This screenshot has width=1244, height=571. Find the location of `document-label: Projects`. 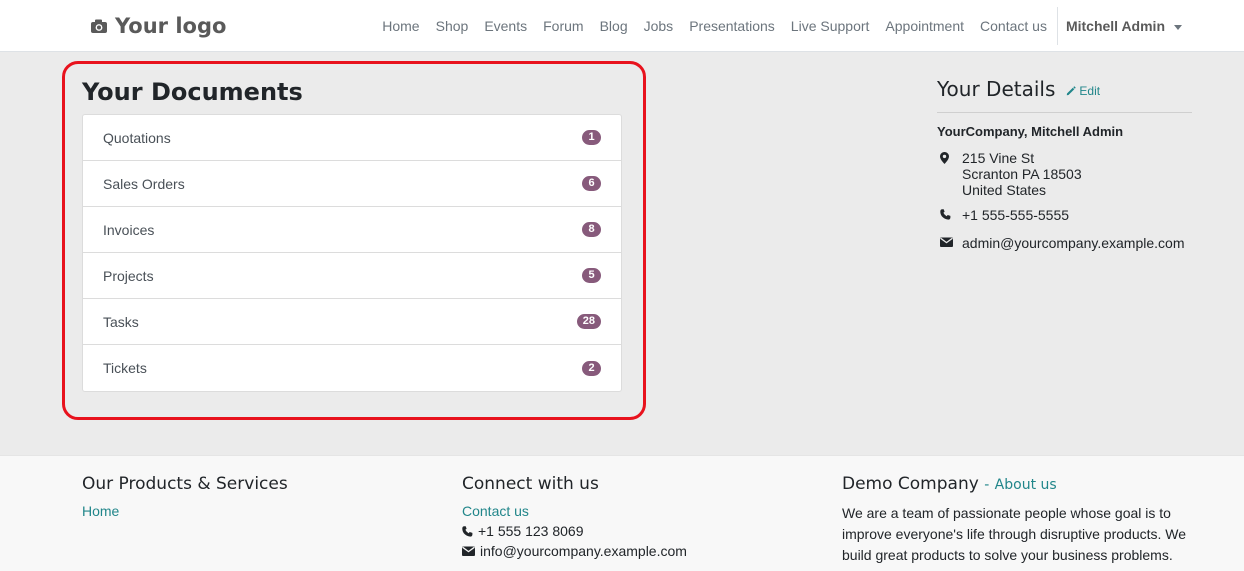

document-label: Projects is located at coordinates (128, 275).